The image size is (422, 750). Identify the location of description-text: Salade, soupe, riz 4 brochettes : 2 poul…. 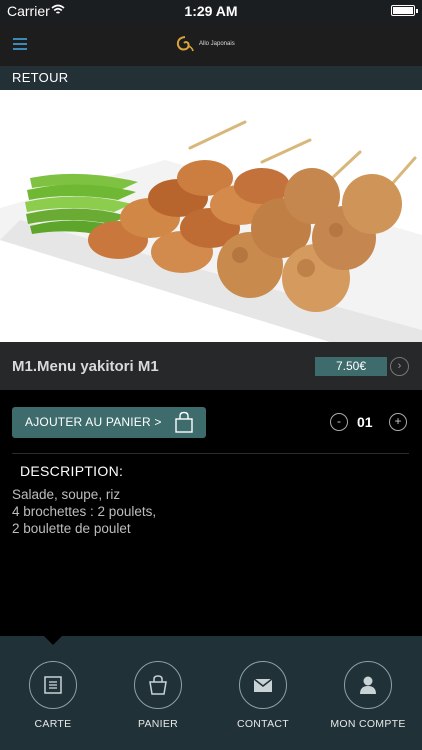
(84, 511).